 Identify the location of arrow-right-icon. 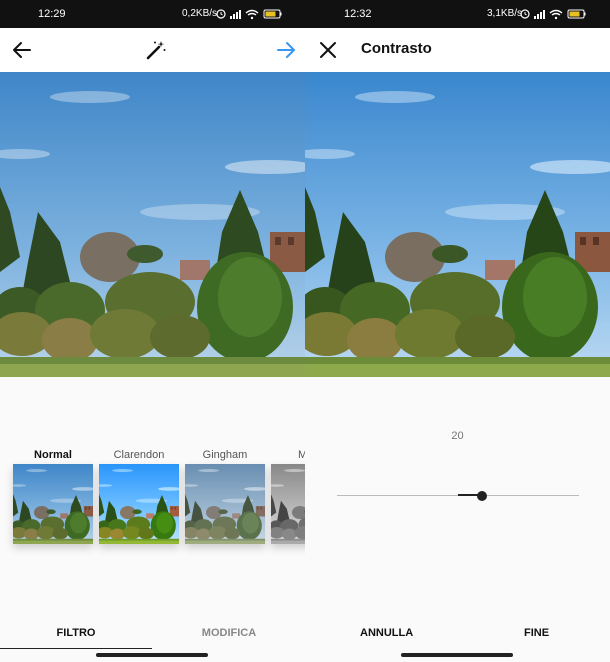
(286, 52).